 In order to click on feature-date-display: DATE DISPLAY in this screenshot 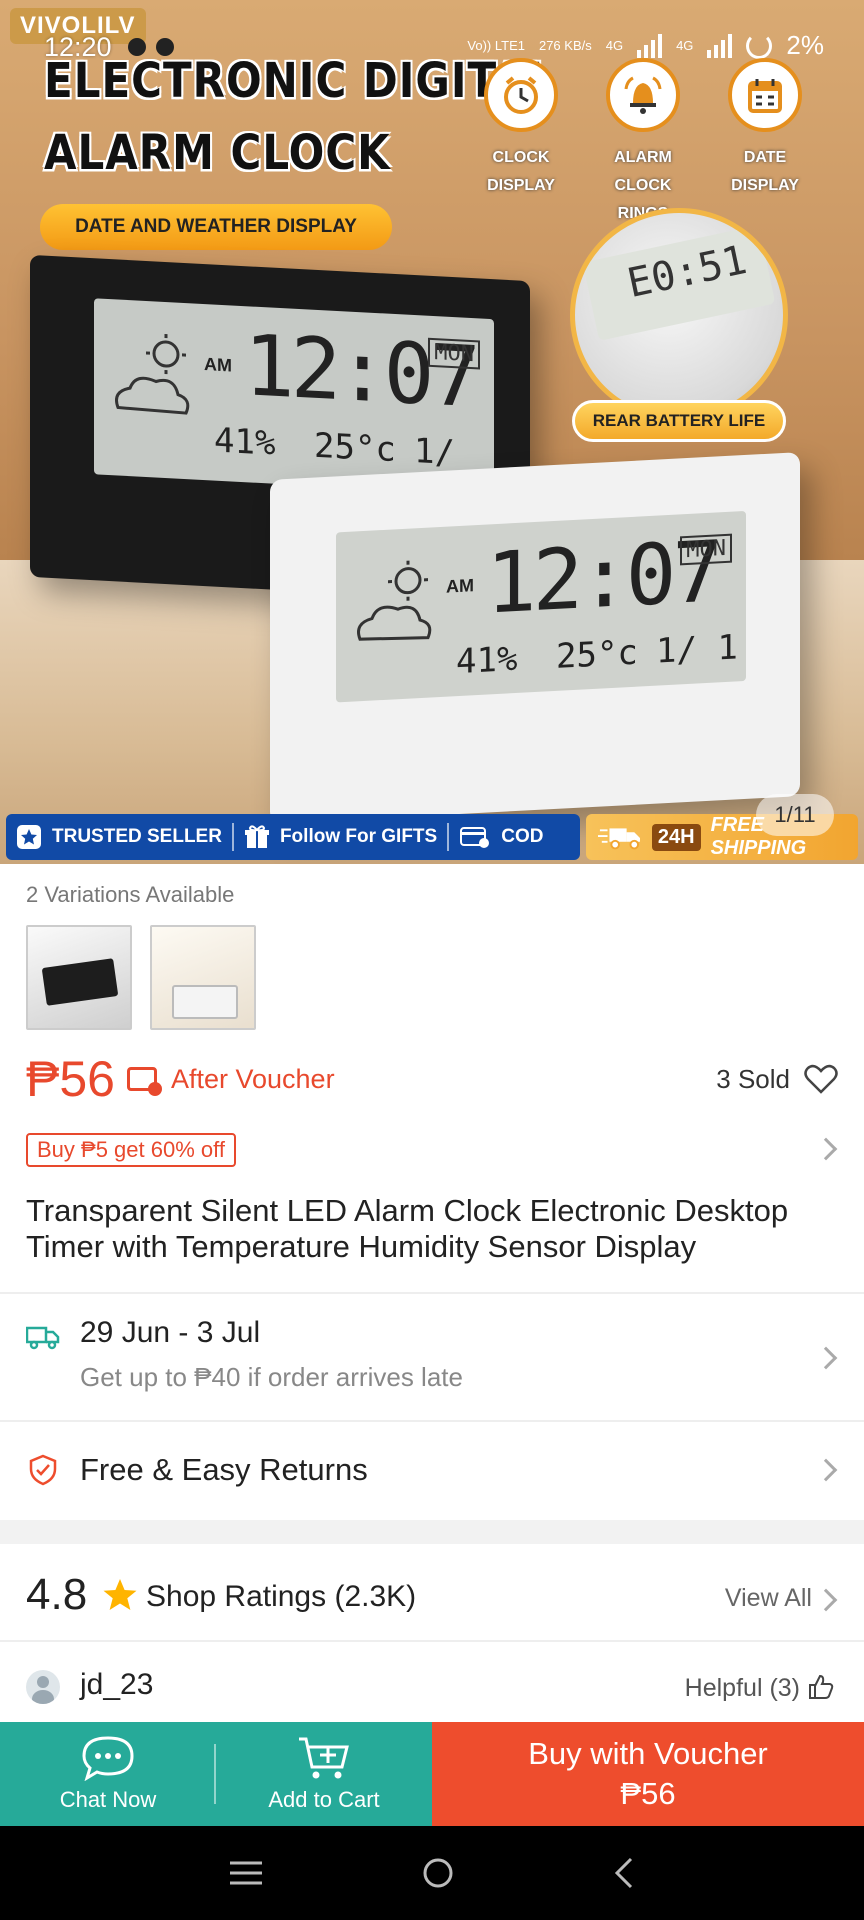, I will do `click(765, 129)`.